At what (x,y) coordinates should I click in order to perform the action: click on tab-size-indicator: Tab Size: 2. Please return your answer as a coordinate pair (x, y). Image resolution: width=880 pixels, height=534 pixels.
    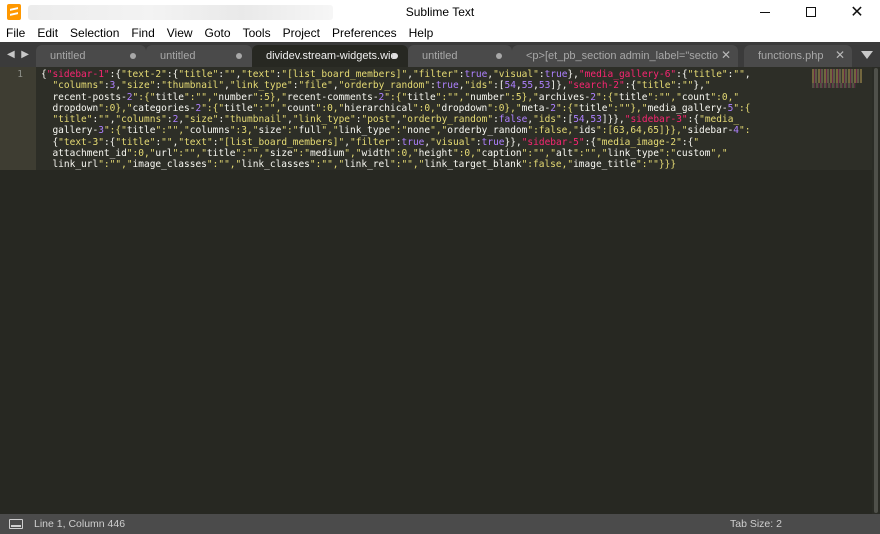
    Looking at the image, I should click on (756, 524).